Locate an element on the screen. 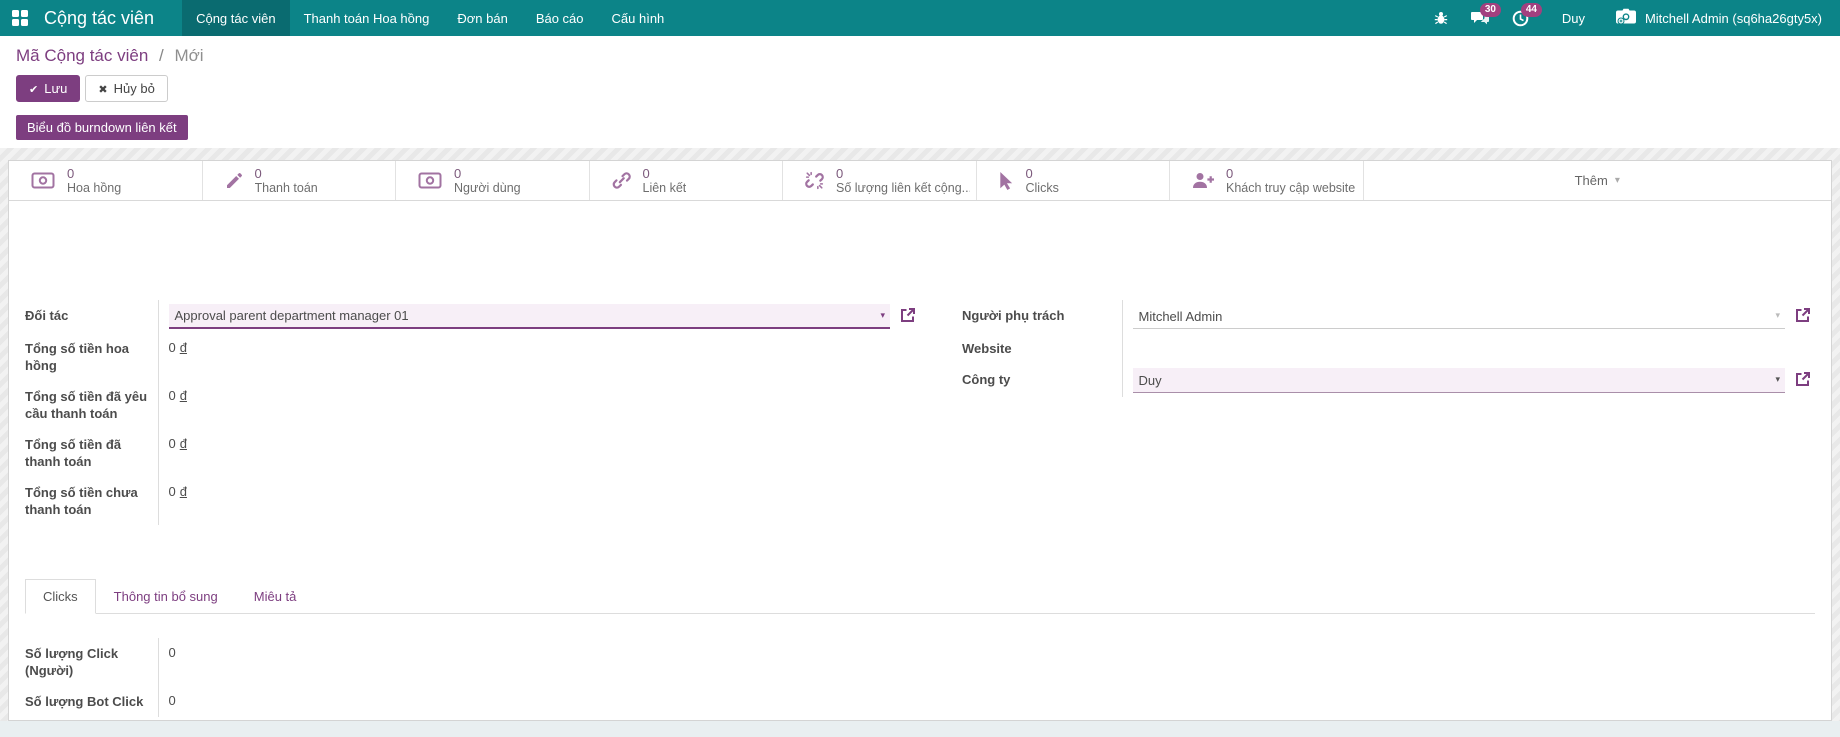 The image size is (1840, 737). link-icon is located at coordinates (621, 180).